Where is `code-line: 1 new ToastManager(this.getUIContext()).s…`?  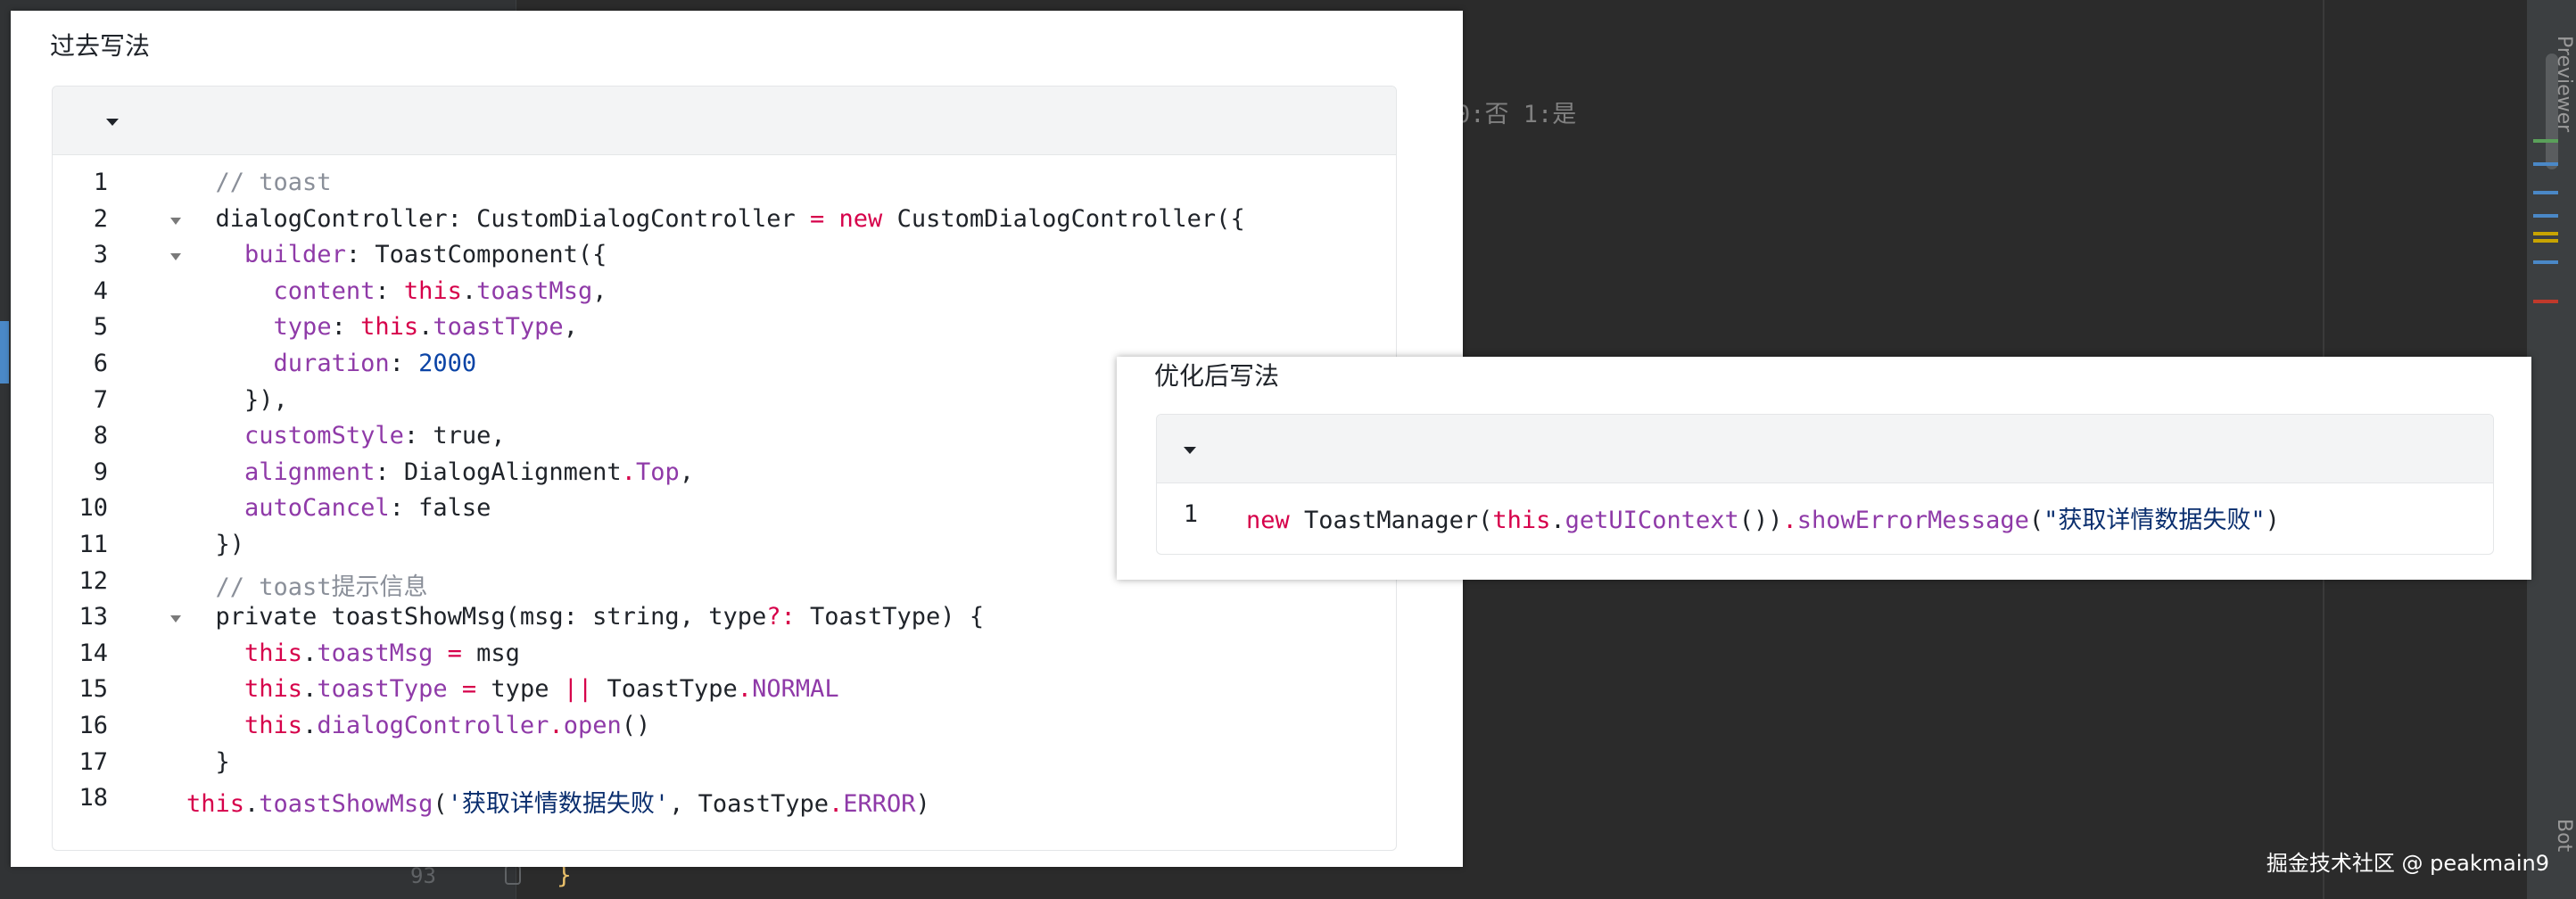 code-line: 1 new ToastManager(this.getUIContext()).s… is located at coordinates (1822, 518).